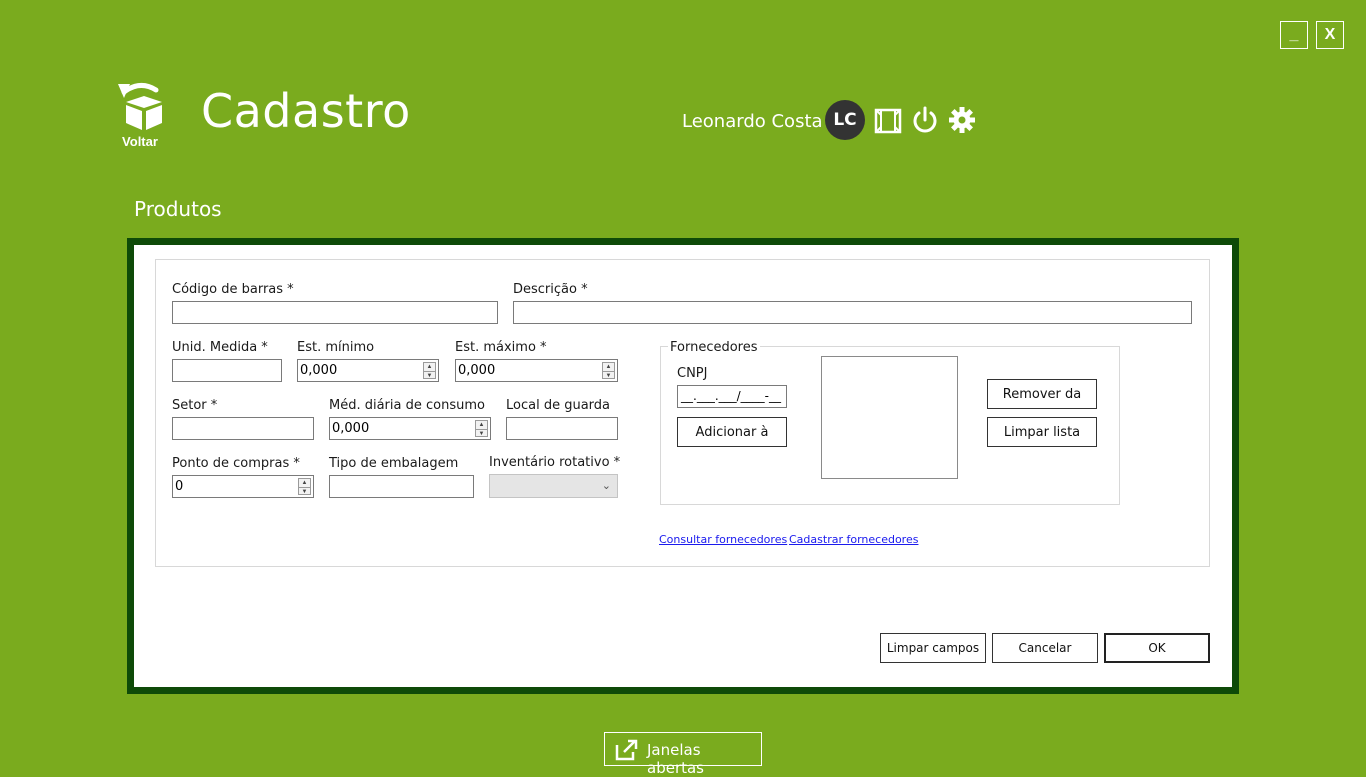 The height and width of the screenshot is (777, 1366). What do you see at coordinates (407, 405) in the screenshot?
I see `med-diaria-label: Méd. diária de consumo` at bounding box center [407, 405].